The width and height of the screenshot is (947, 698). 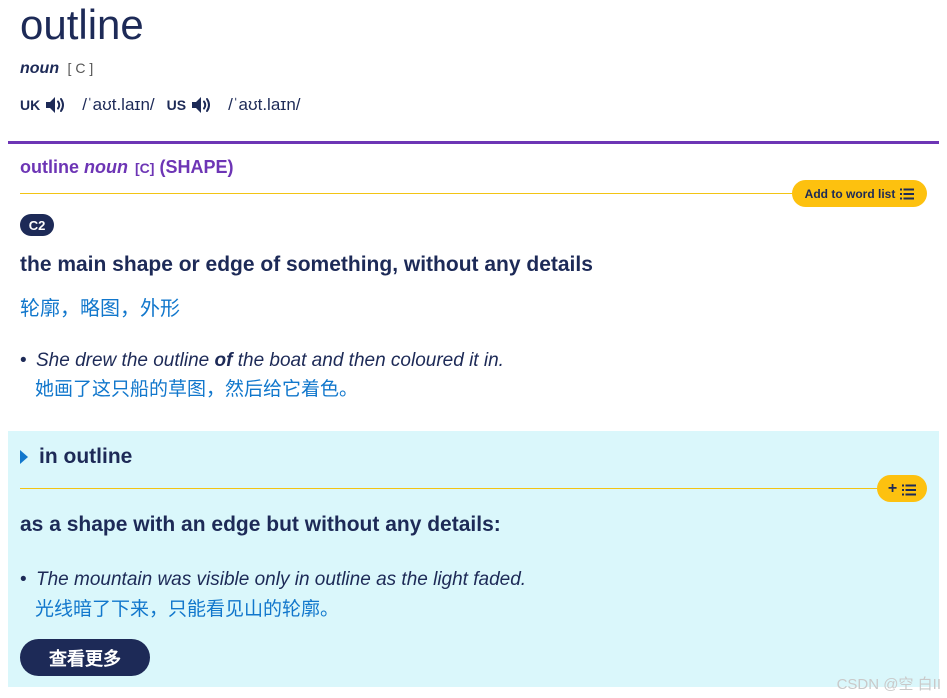 I want to click on uk-ipa: /ˈaʊt.laɪn/, so click(x=118, y=104).